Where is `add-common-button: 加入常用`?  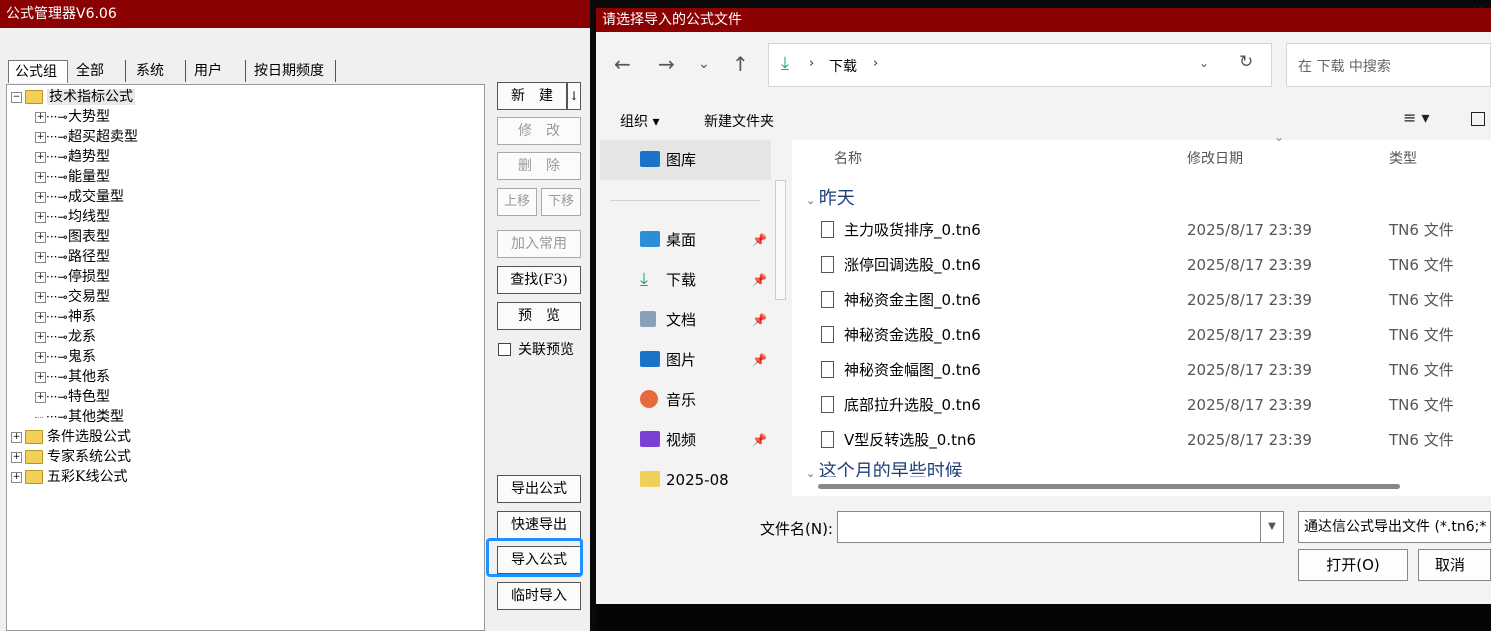
add-common-button: 加入常用 is located at coordinates (539, 244).